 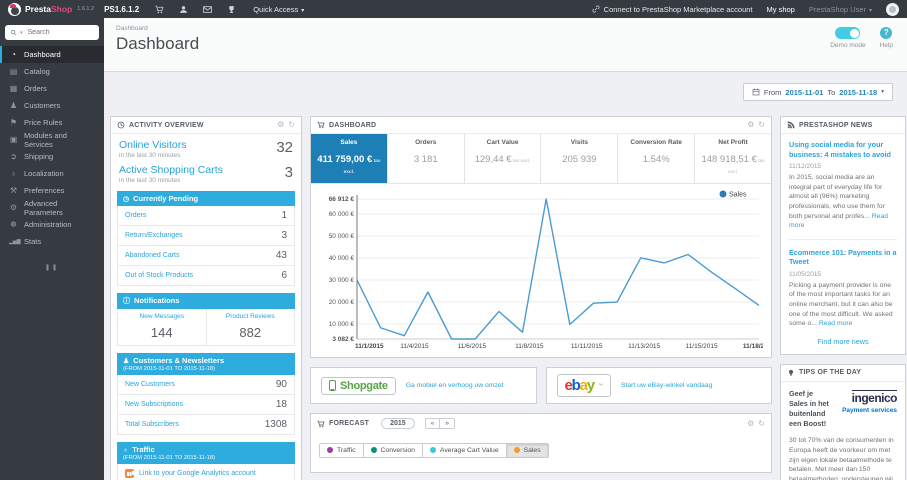 What do you see at coordinates (251, 316) in the screenshot?
I see `metric-link: Product Reviews` at bounding box center [251, 316].